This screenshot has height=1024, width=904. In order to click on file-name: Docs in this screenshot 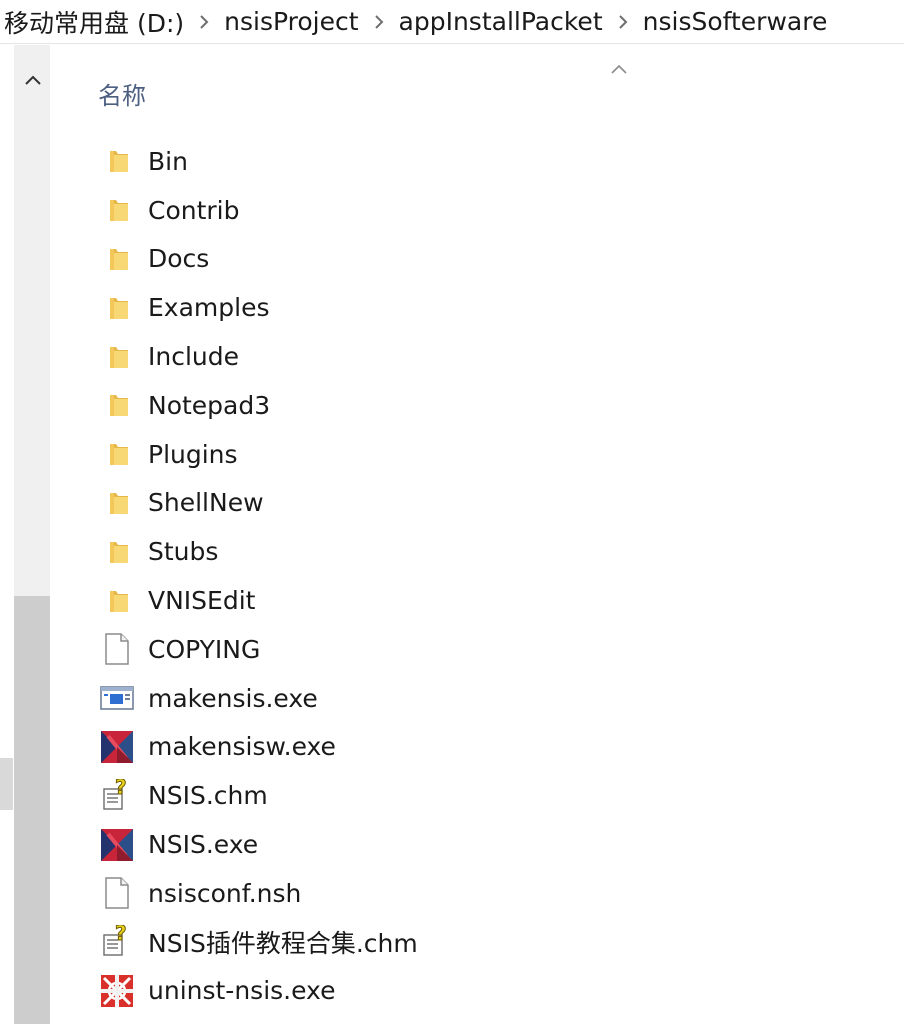, I will do `click(179, 259)`.